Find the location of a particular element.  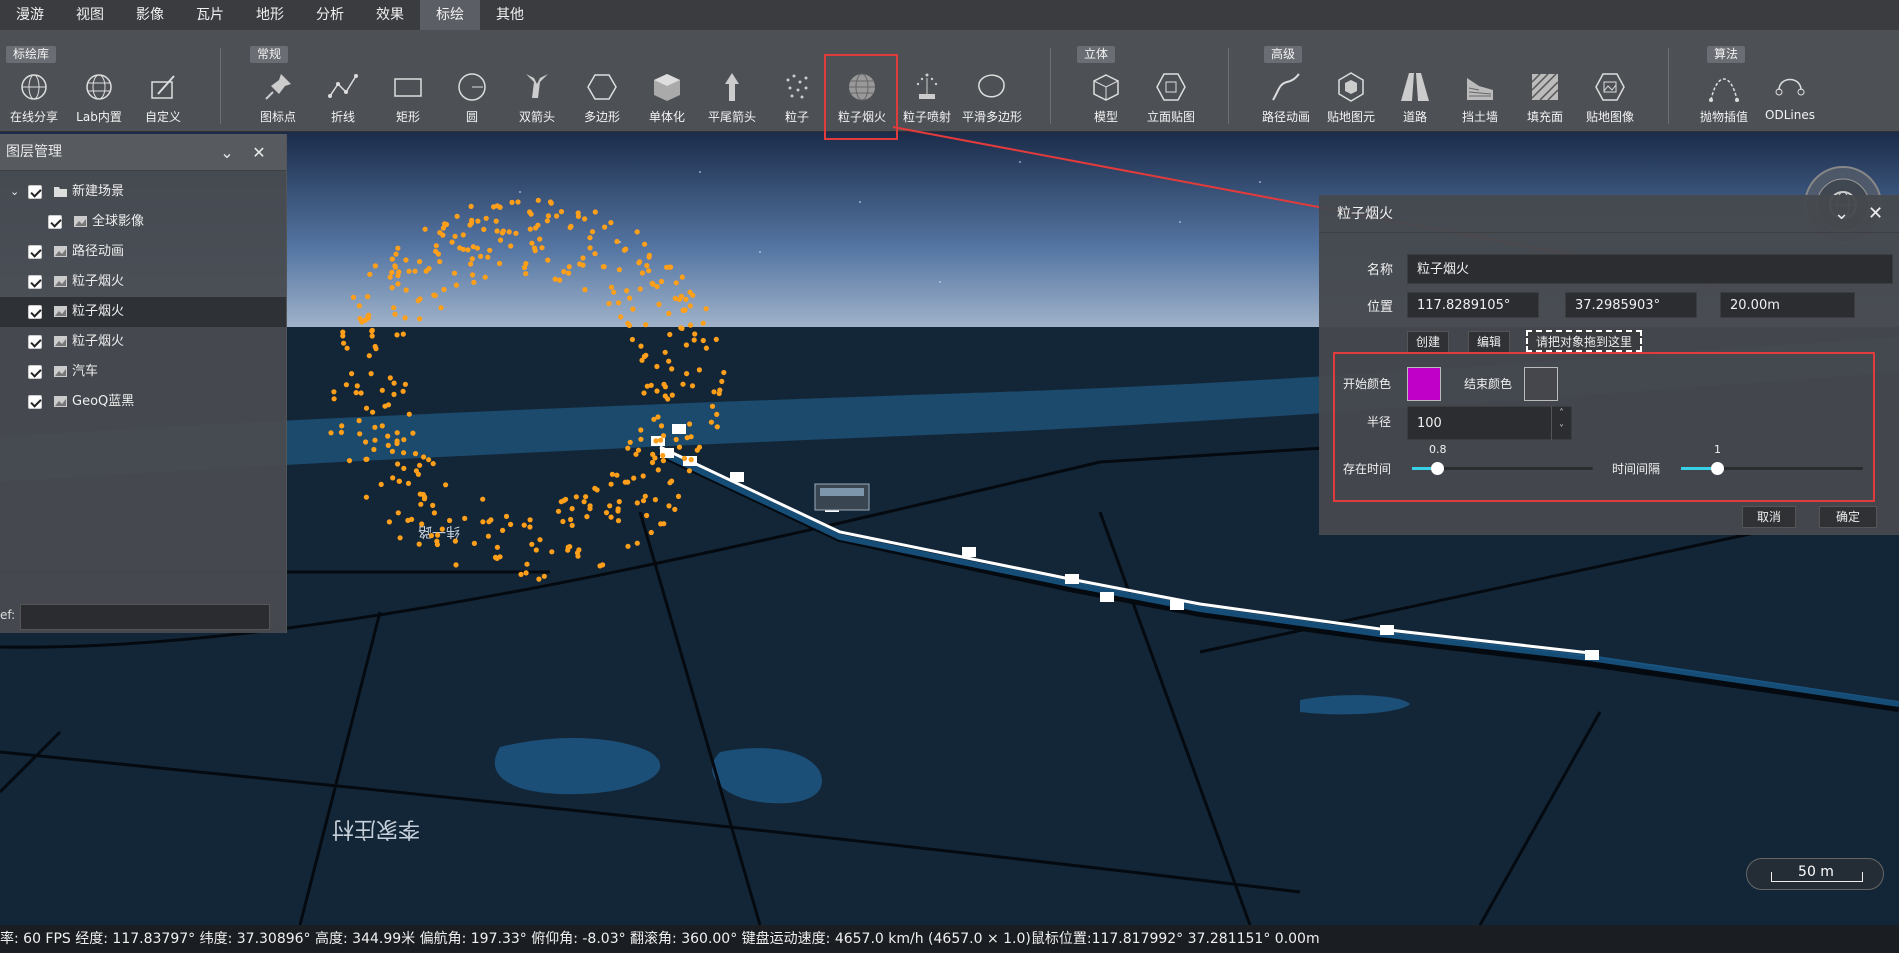

tool-polygon: 多边形 is located at coordinates (602, 99).